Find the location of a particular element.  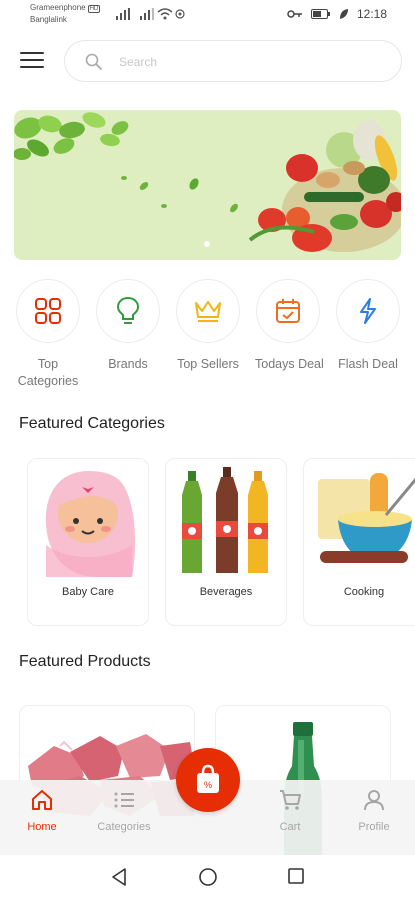

nav-cart-label: Cart is located at coordinates (290, 827).